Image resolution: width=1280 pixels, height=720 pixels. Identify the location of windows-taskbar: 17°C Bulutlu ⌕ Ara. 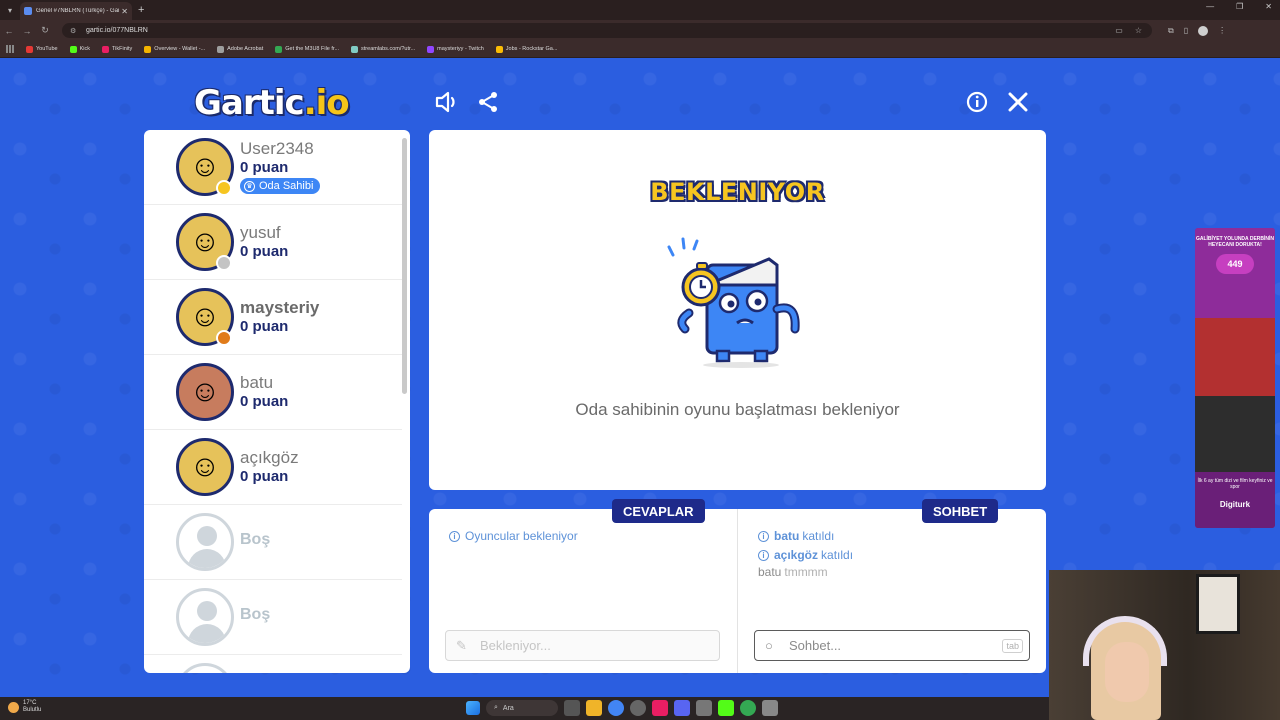
(524, 708).